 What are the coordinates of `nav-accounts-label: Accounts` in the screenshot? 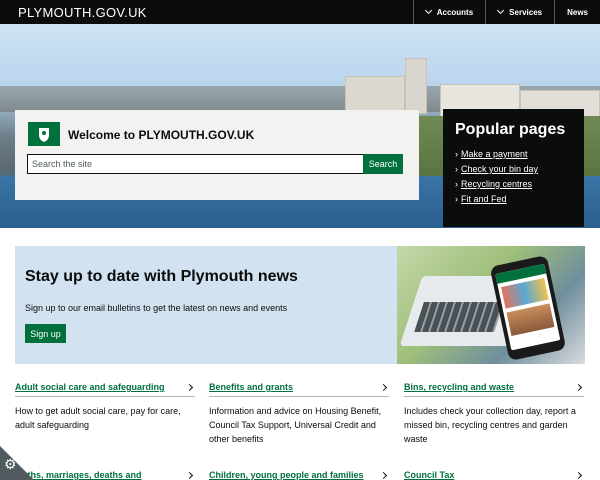 It's located at (455, 12).